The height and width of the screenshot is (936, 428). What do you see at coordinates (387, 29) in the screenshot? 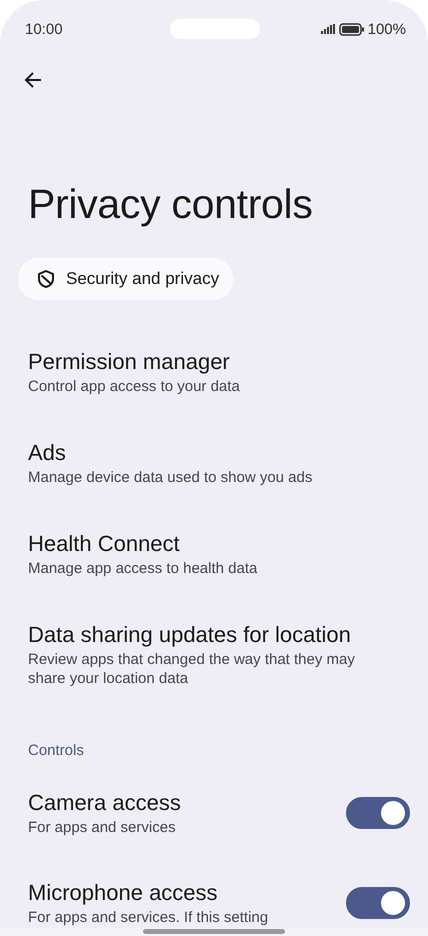
I see `battery-percent: 100%` at bounding box center [387, 29].